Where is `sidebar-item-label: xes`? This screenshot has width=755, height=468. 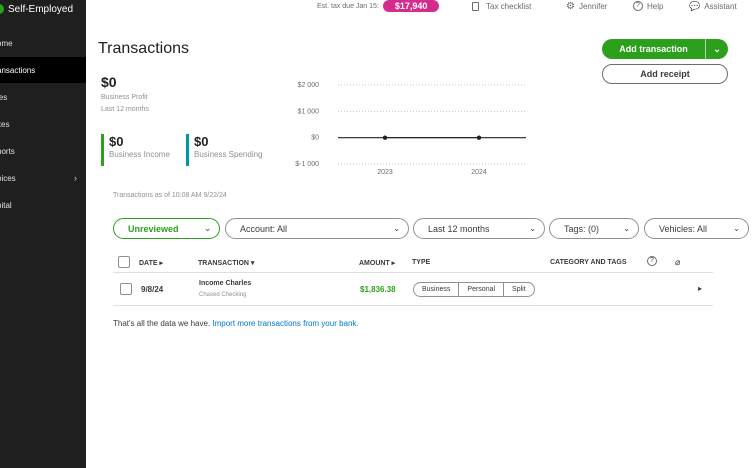 sidebar-item-label: xes is located at coordinates (5, 124).